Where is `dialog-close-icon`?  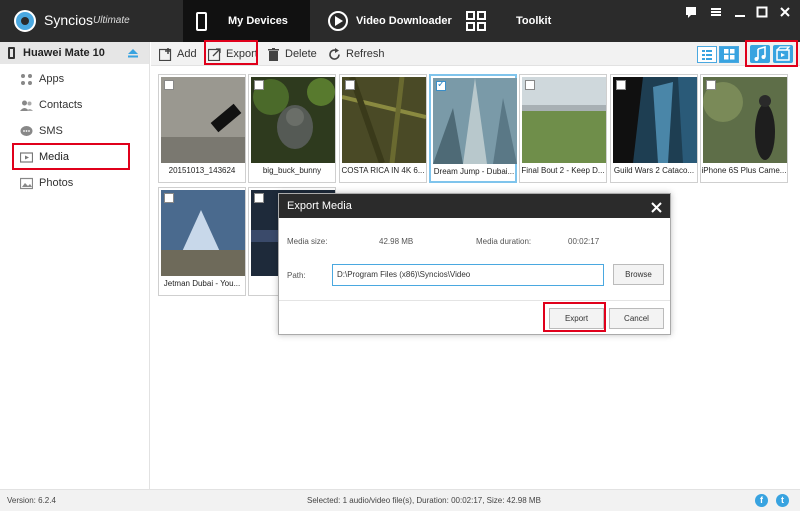 dialog-close-icon is located at coordinates (656, 206).